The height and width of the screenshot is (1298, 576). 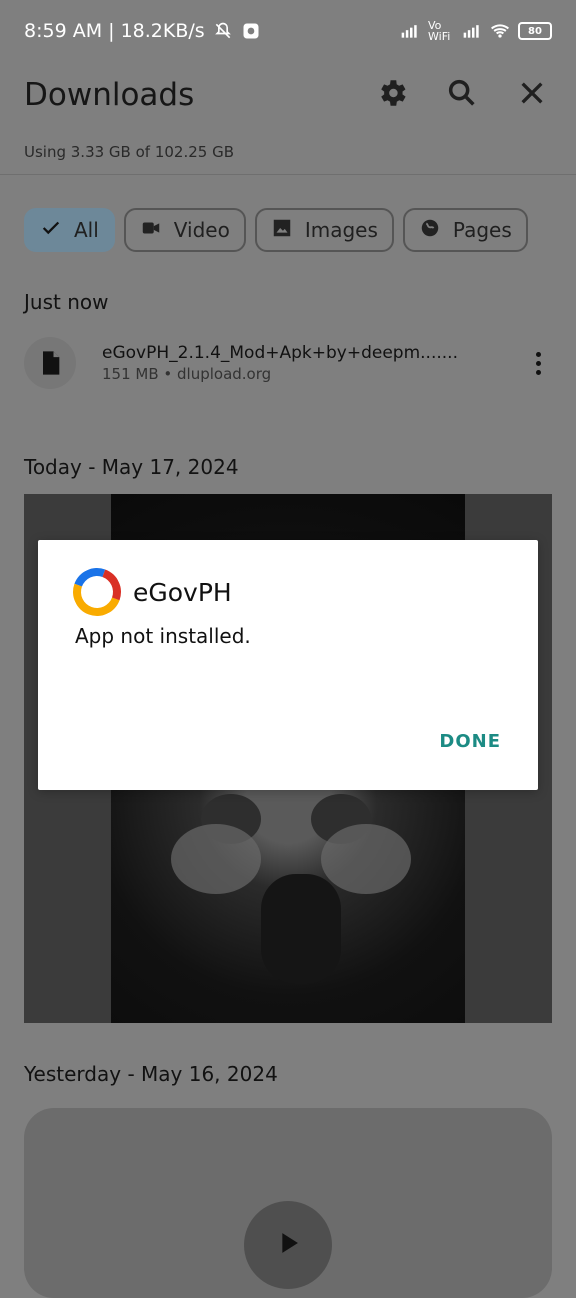 I want to click on status-right: Vo WiFi 80, so click(x=476, y=31).